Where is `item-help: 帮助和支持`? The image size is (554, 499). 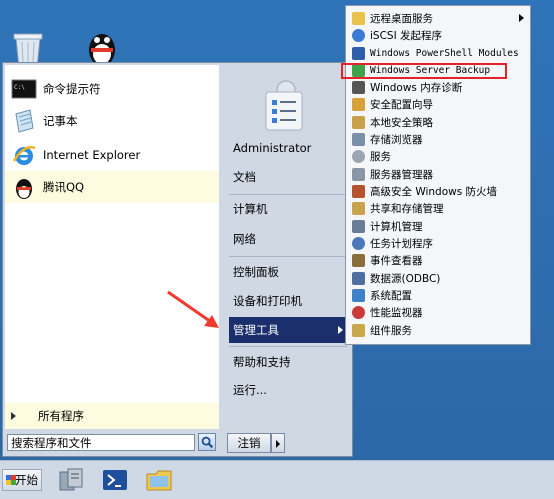 item-help: 帮助和支持 is located at coordinates (288, 362).